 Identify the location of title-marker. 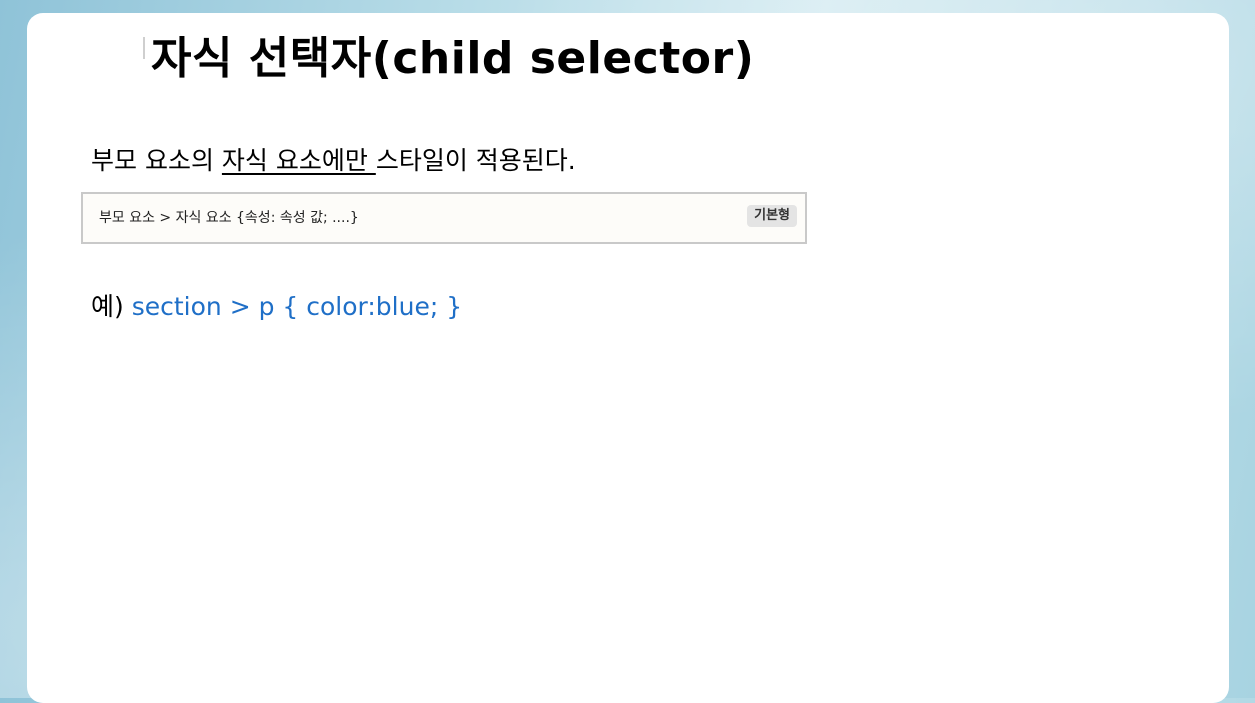
(144, 48).